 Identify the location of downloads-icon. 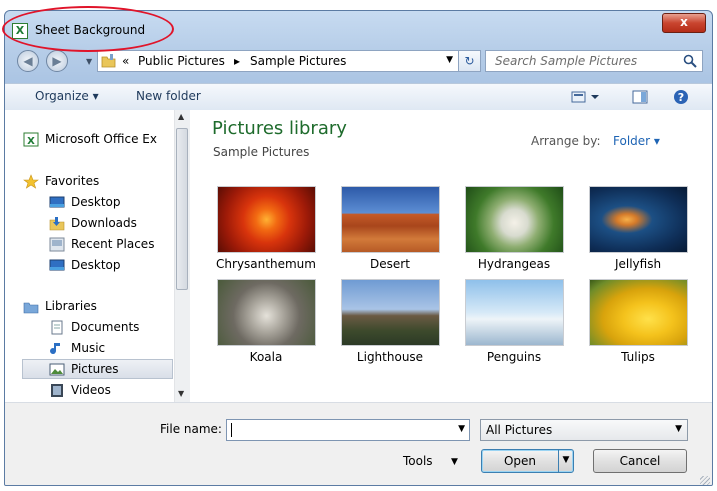
(57, 224).